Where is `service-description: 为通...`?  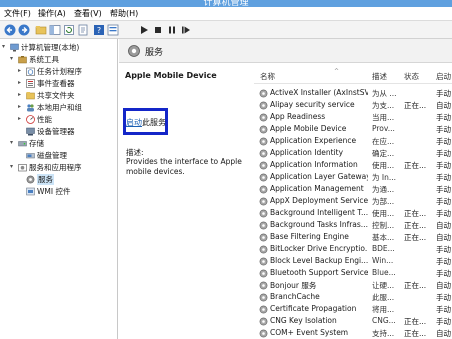
service-description: 为通... is located at coordinates (383, 189).